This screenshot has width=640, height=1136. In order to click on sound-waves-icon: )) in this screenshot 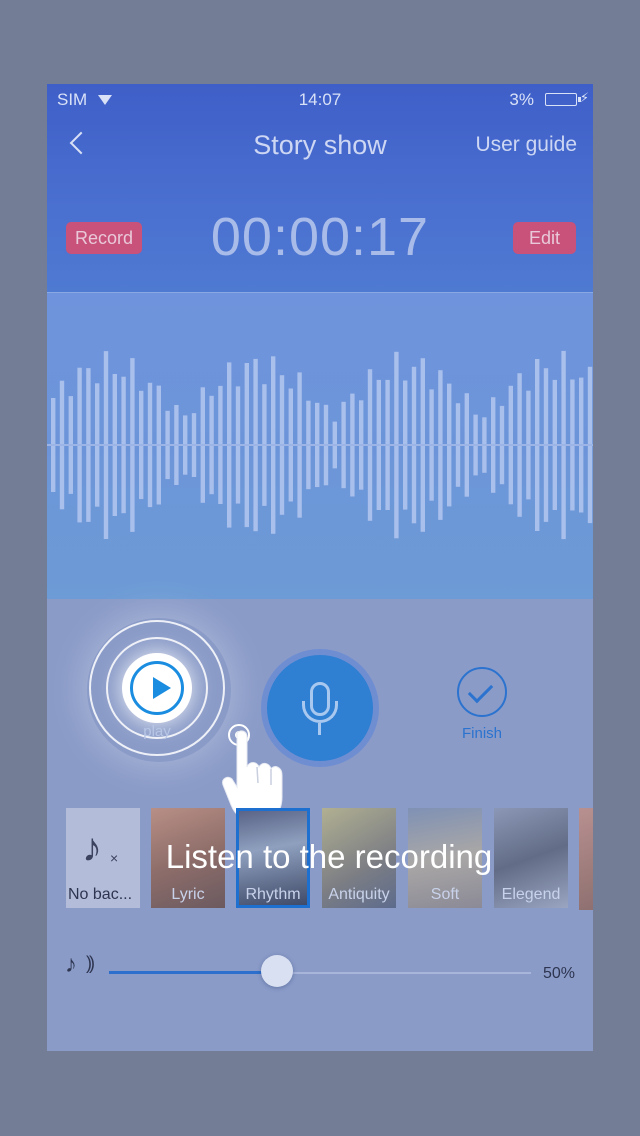, I will do `click(90, 963)`.